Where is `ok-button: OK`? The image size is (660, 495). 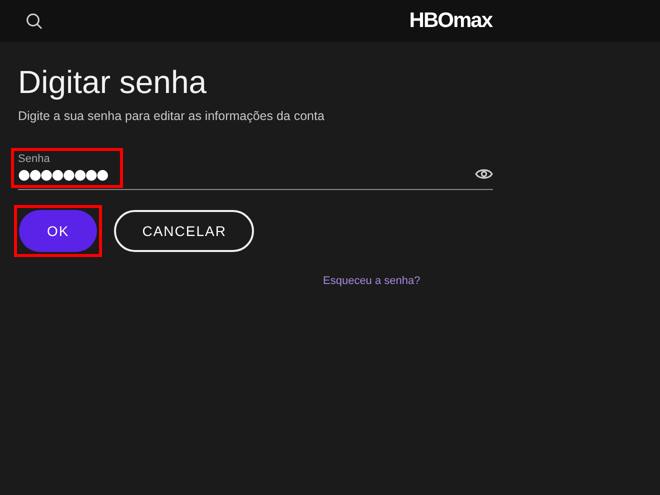 ok-button: OK is located at coordinates (58, 231).